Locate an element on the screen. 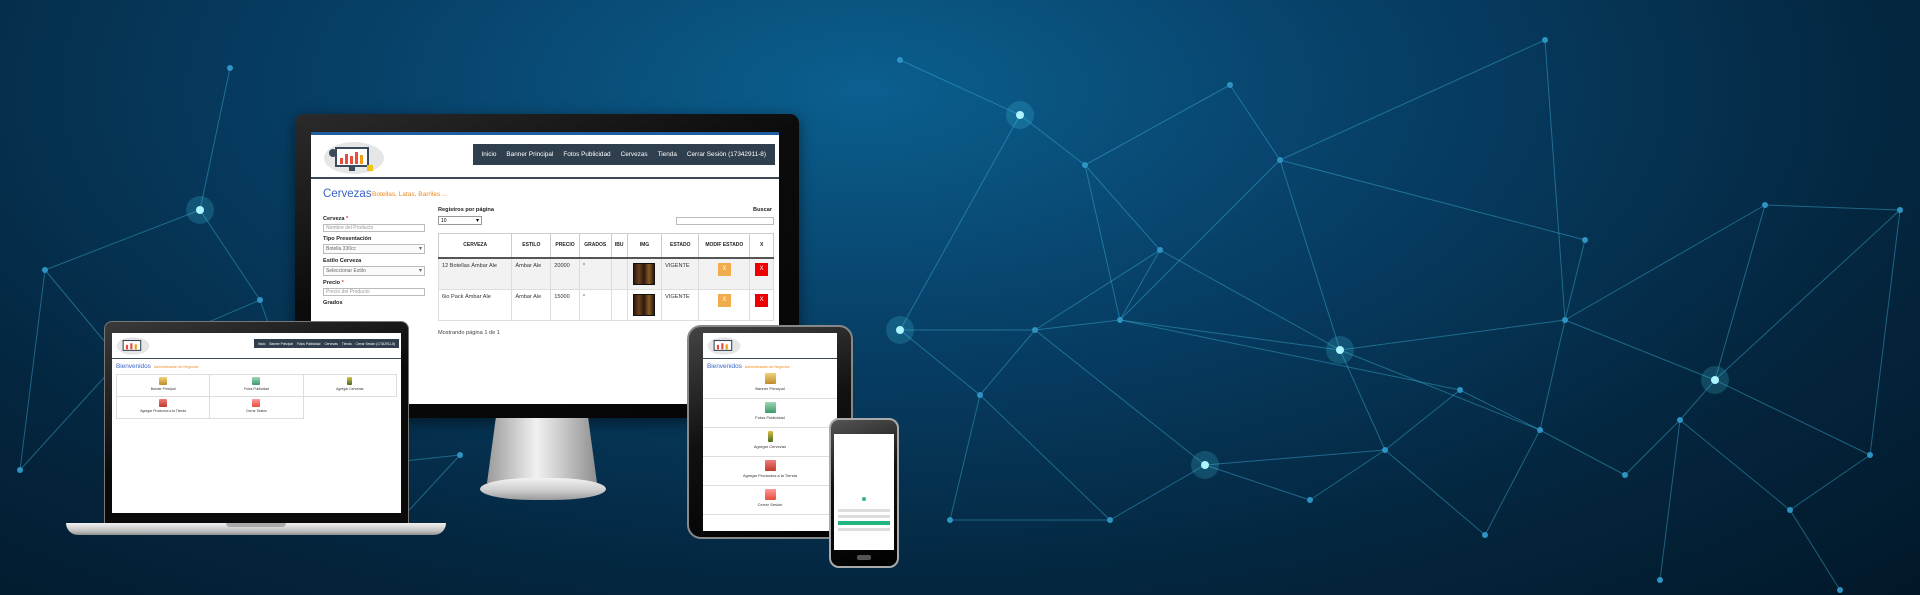  col-estilo: ESTILO is located at coordinates (531, 246).